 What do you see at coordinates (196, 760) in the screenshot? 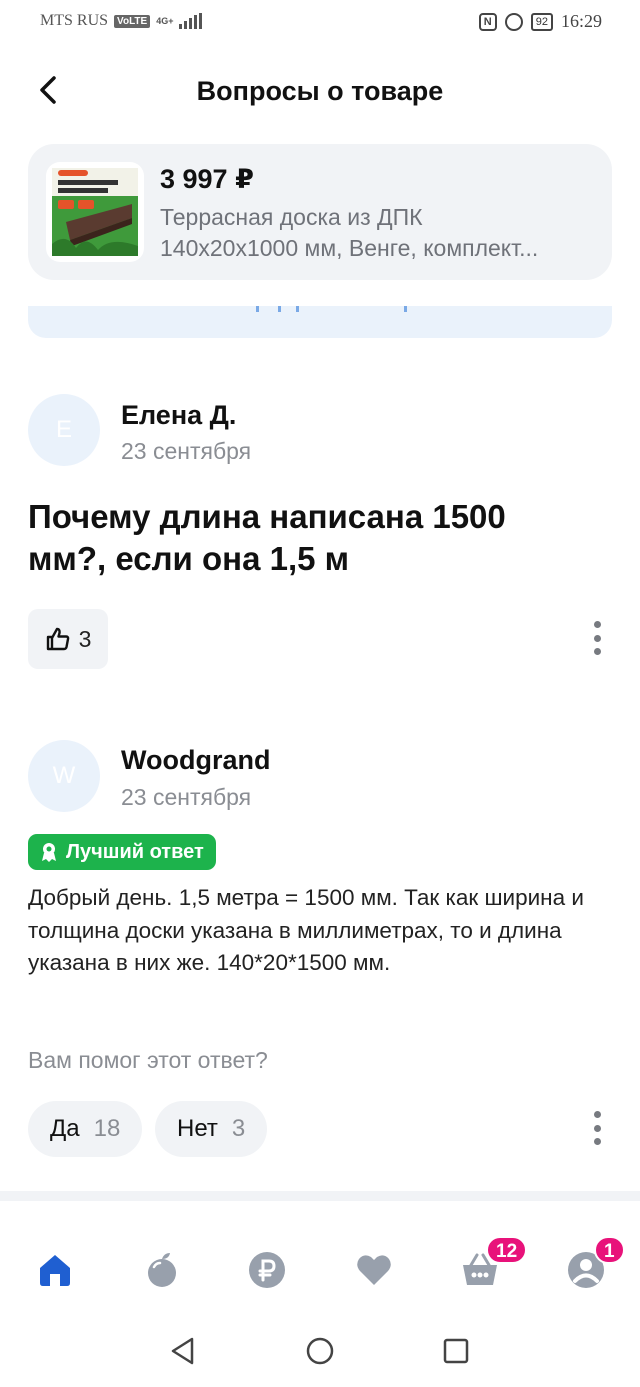
I see `answer-author-name: Woodgrand` at bounding box center [196, 760].